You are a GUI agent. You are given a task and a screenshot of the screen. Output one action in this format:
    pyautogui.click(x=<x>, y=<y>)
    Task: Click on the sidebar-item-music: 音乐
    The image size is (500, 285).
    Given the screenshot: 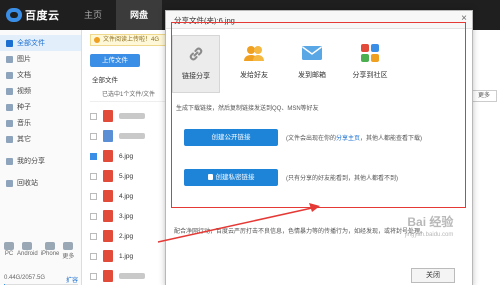 What is the action you would take?
    pyautogui.click(x=40, y=123)
    